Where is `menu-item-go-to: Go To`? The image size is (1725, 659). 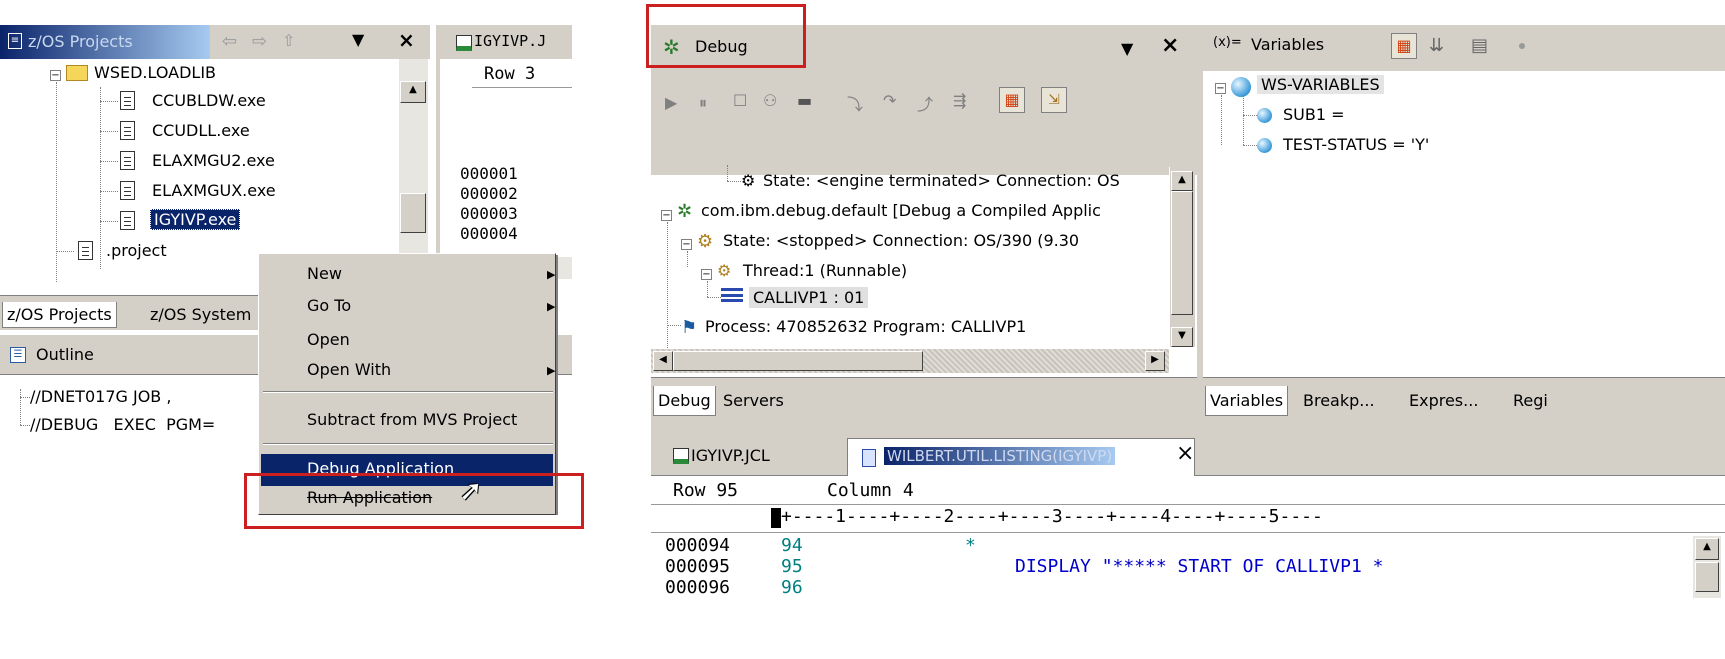 menu-item-go-to: Go To is located at coordinates (432, 305).